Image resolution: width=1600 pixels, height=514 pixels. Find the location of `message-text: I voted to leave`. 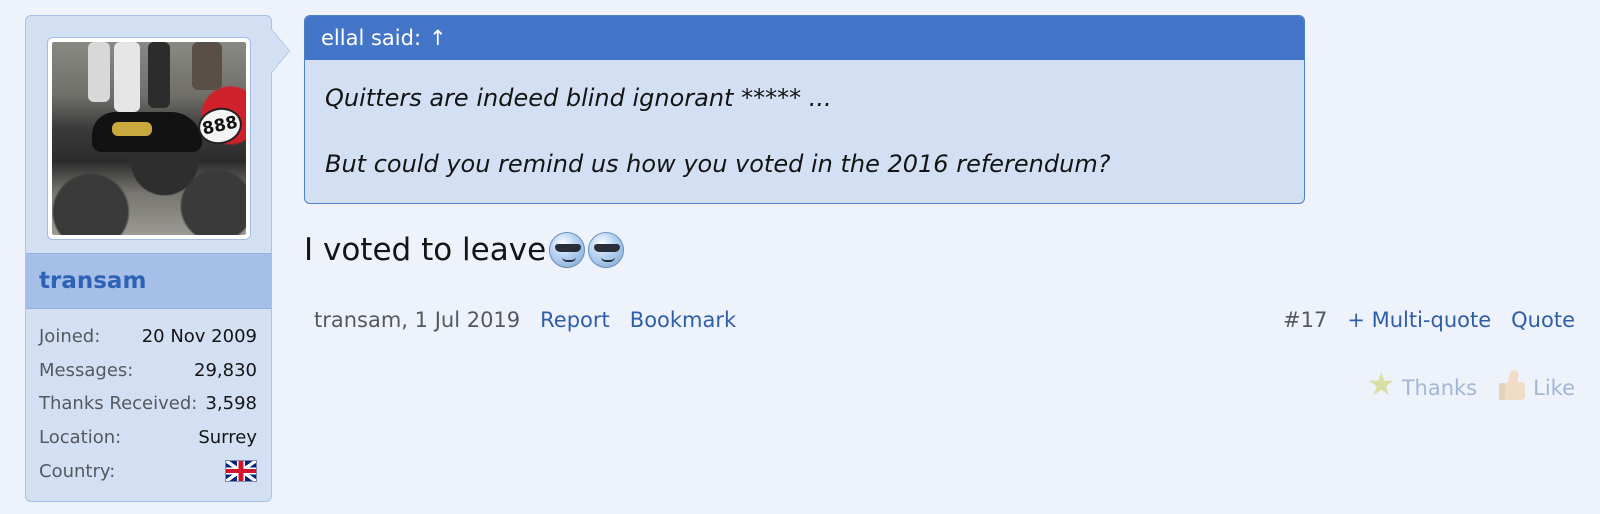

message-text: I voted to leave is located at coordinates (425, 250).